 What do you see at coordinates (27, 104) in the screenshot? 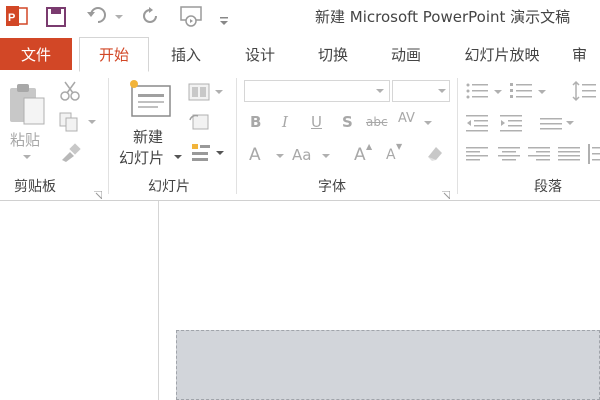
I see `paste-icon` at bounding box center [27, 104].